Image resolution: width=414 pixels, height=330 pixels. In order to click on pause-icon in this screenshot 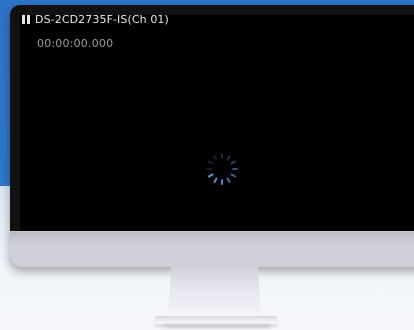, I will do `click(26, 19)`.